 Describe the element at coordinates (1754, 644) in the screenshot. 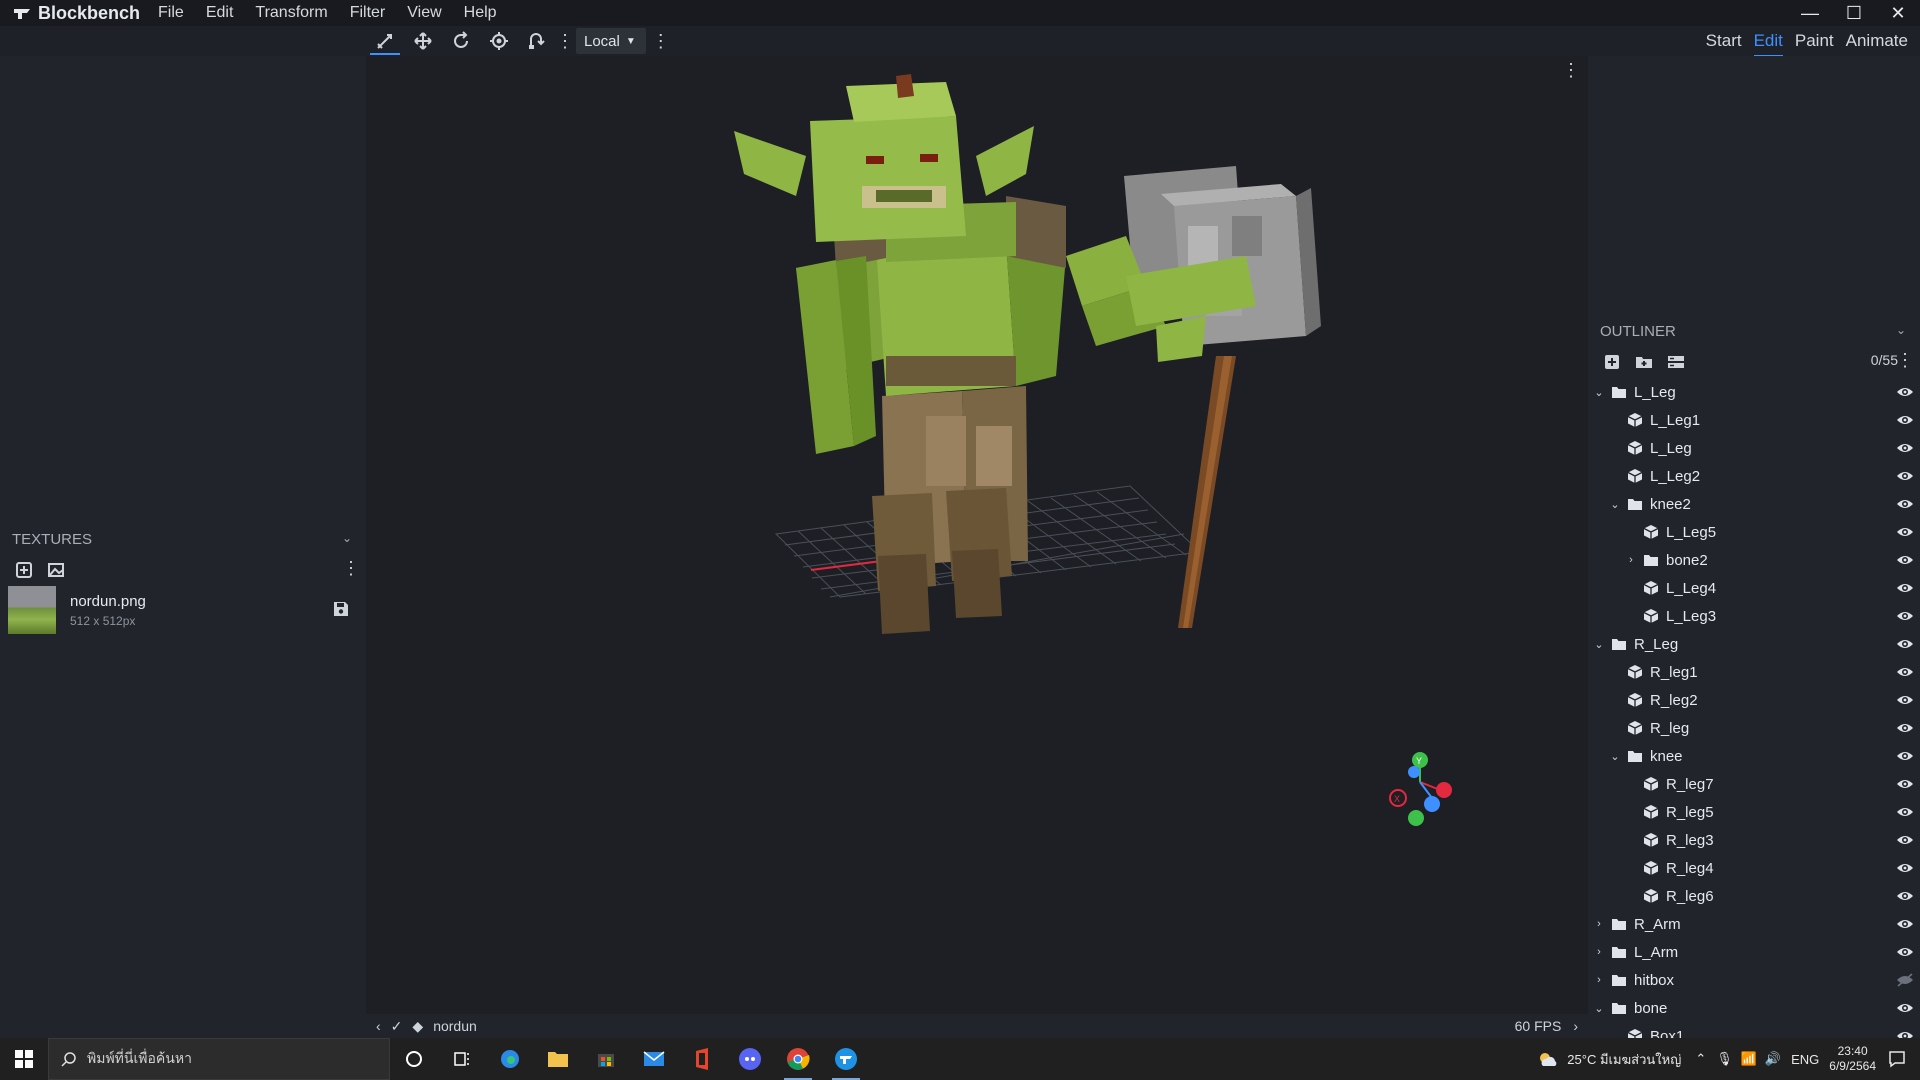

I see `outliner-group-row: ⌄ R_Leg` at that location.